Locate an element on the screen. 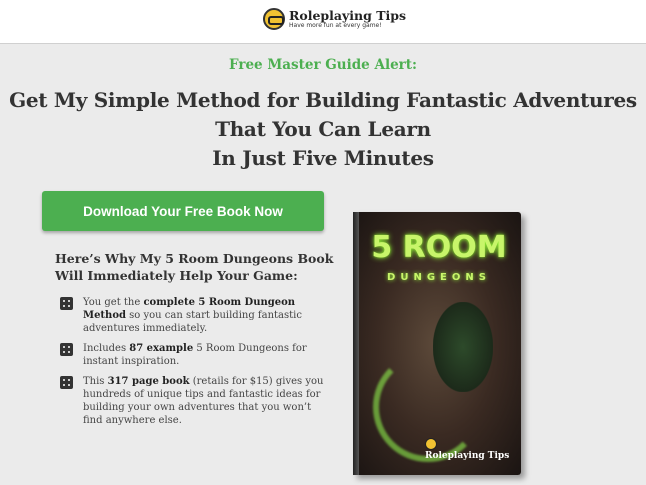 The height and width of the screenshot is (485, 646). logo-icon is located at coordinates (274, 19).